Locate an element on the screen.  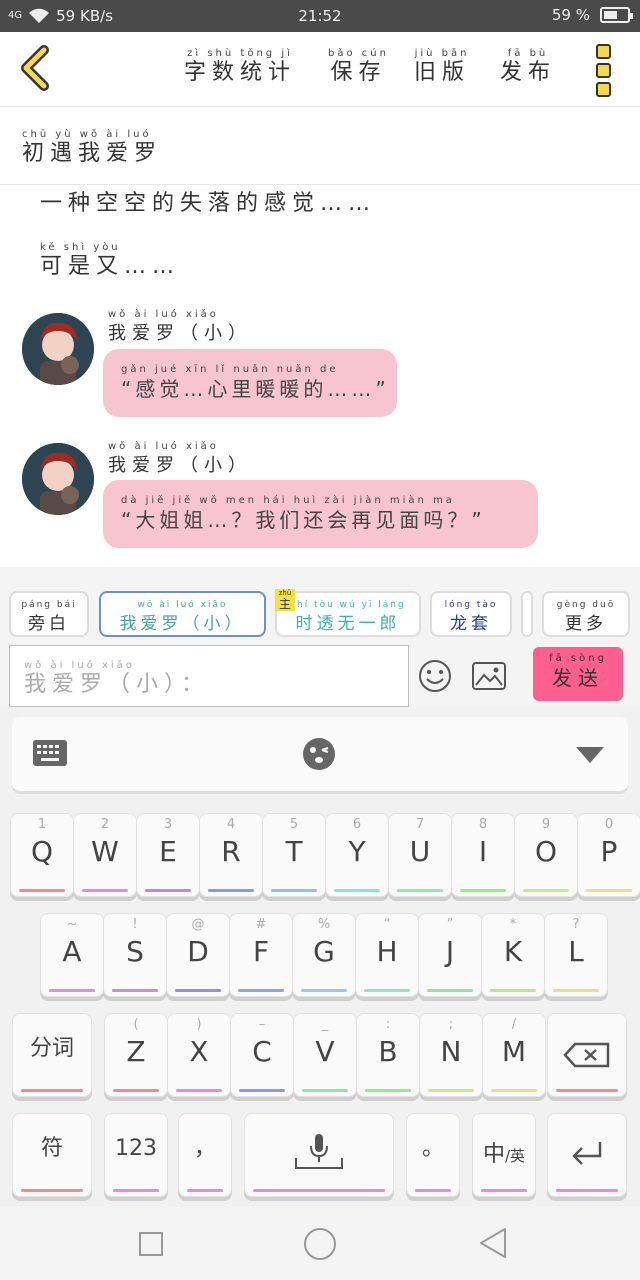
system-nav-bar is located at coordinates (320, 1243).